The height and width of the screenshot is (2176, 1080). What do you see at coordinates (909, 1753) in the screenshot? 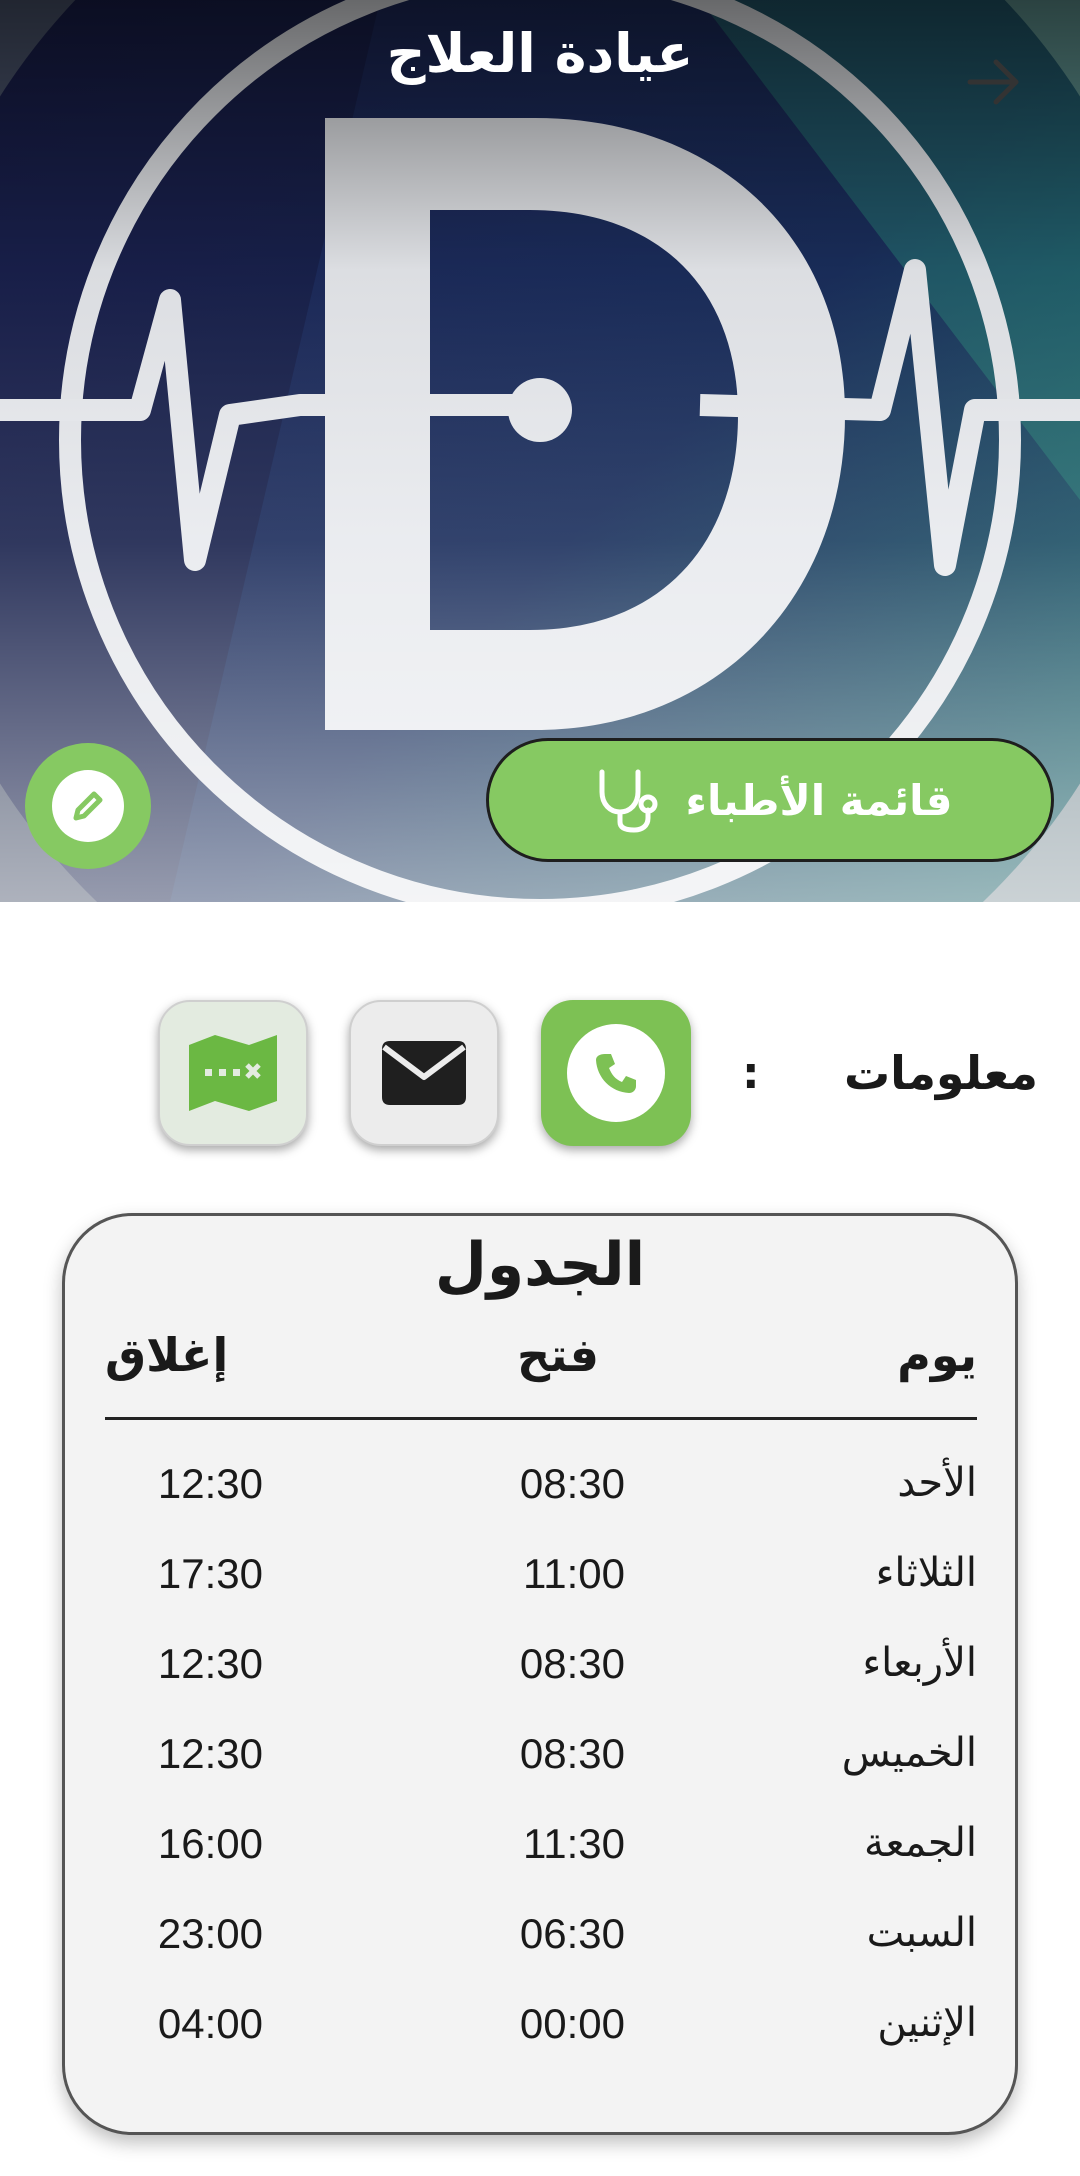
I see `row-day: الخميس` at bounding box center [909, 1753].